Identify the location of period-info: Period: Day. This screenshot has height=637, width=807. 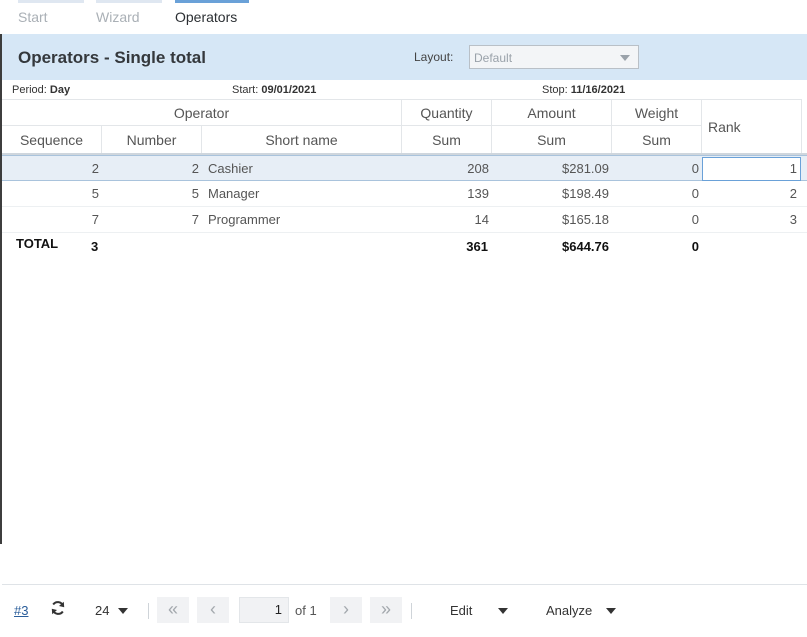
(41, 90).